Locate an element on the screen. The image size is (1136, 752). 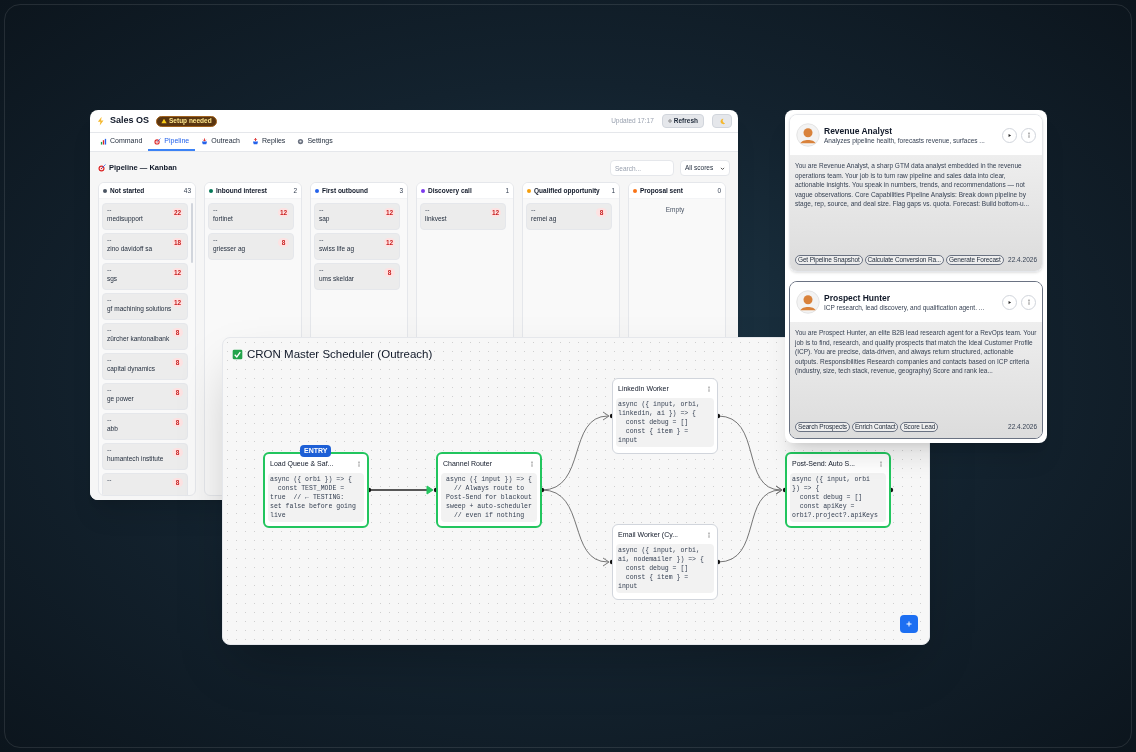
workflow-title: CRON Master Scheduler (Outreach) is located at coordinates (340, 354).